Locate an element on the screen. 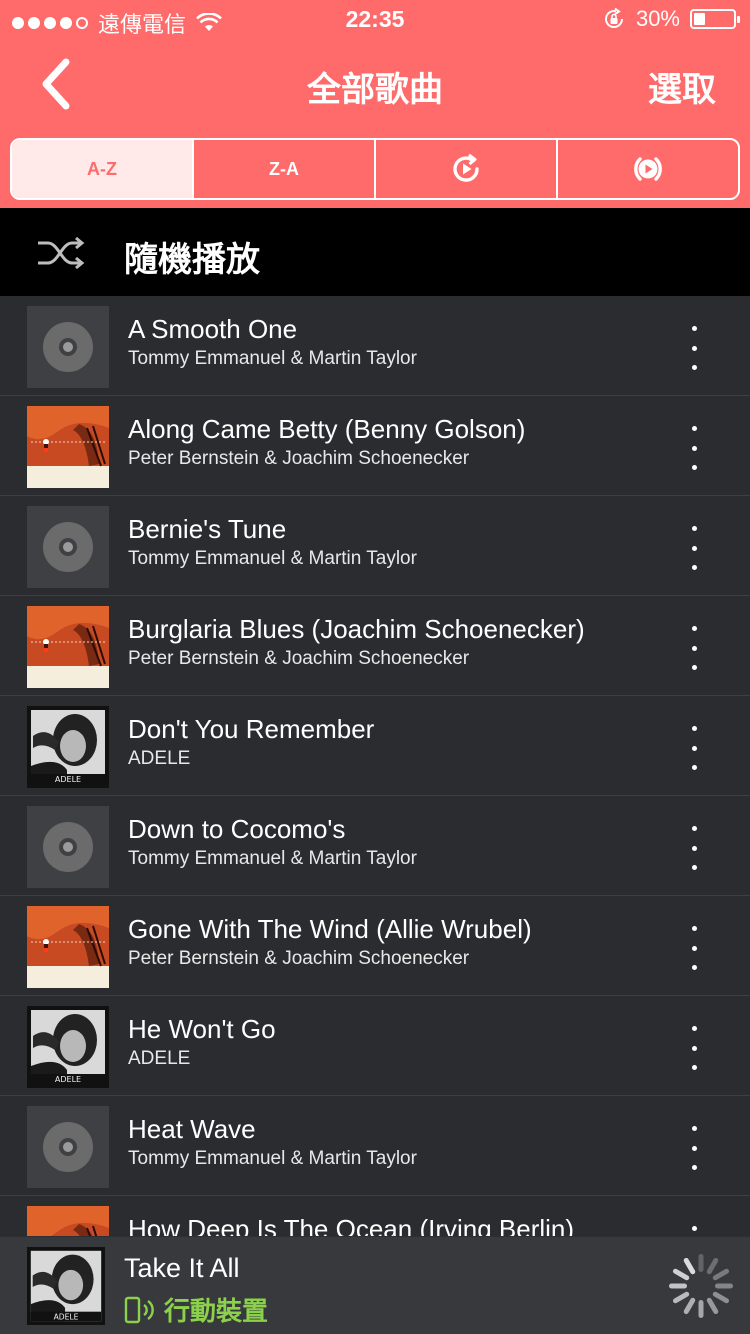 This screenshot has height=1334, width=750. song-title: Along Came Betty (Benny Golson) is located at coordinates (327, 429).